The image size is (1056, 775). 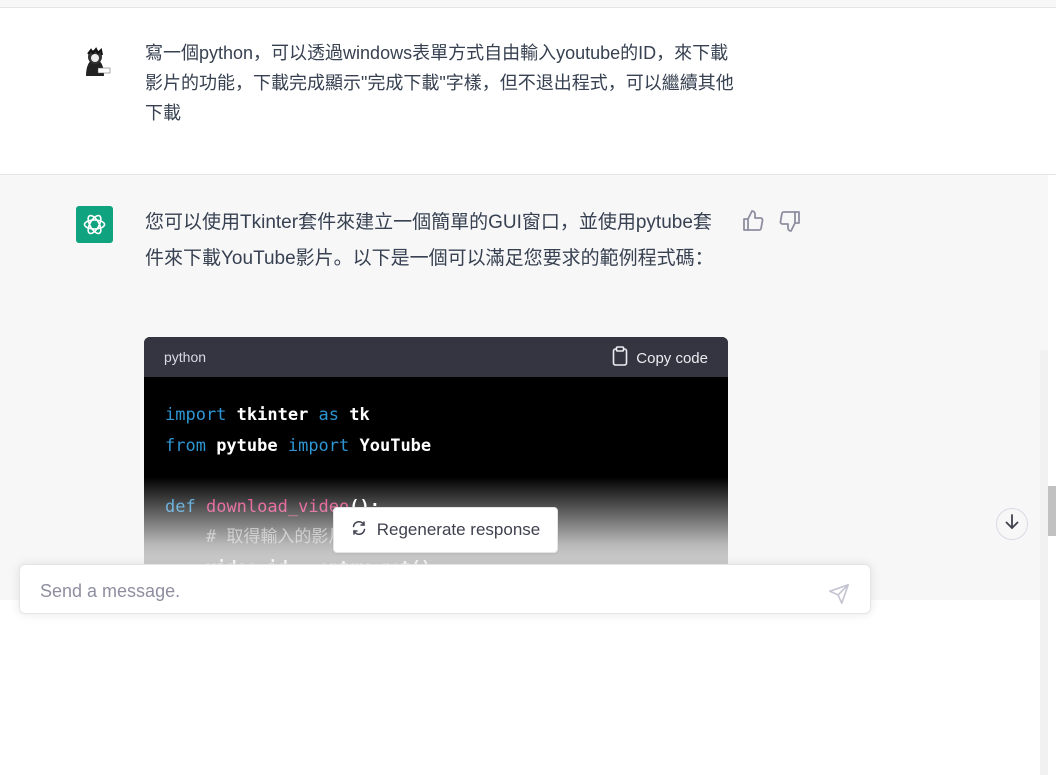 I want to click on send-button, so click(x=840, y=595).